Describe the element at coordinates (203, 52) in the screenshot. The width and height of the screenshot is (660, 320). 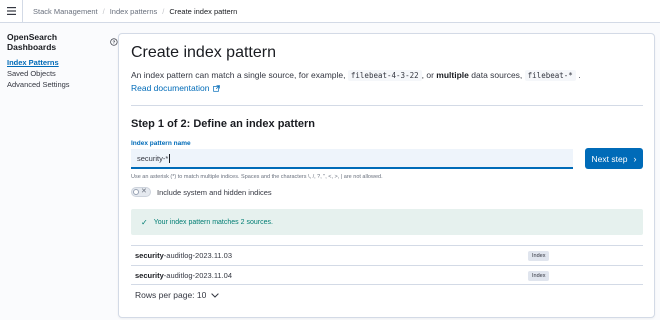
I see `page-title: Create index pattern` at that location.